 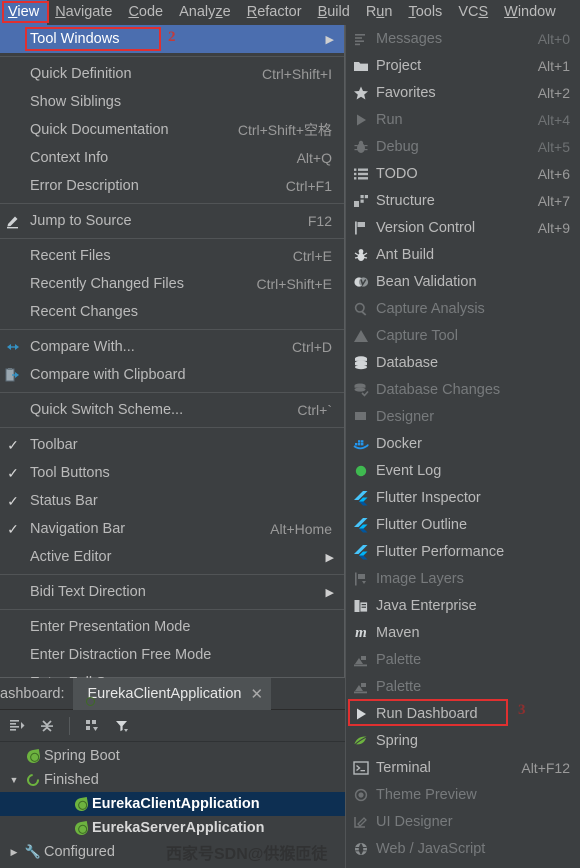 I want to click on tool-window-item-maven: m Maven, so click(x=463, y=632).